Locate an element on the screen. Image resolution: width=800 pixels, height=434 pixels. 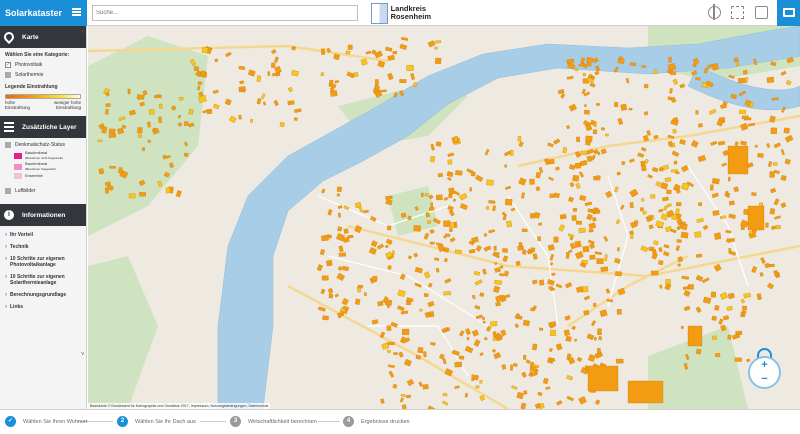
map-pin-icon is located at coordinates (9, 37).